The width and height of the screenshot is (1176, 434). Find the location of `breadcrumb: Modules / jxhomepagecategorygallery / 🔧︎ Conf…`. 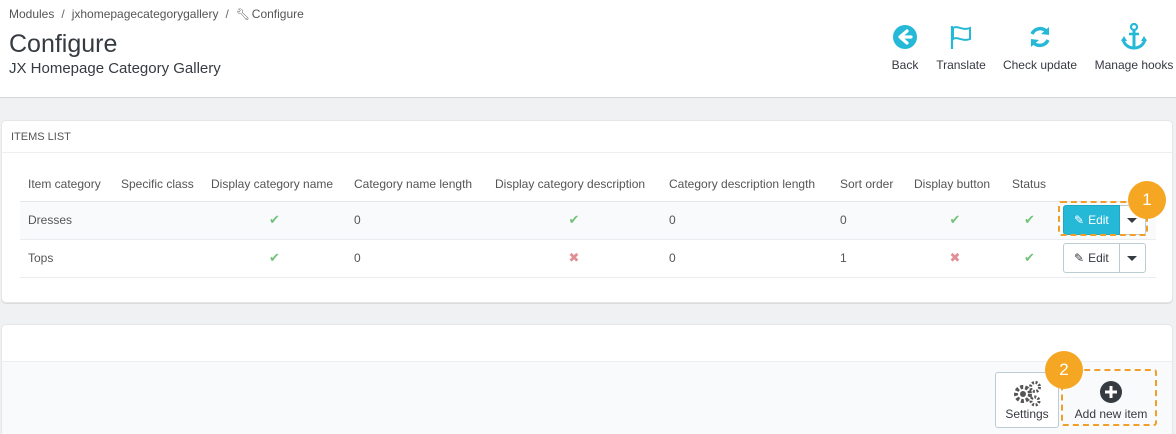

breadcrumb: Modules / jxhomepagecategorygallery / 🔧︎ Conf… is located at coordinates (156, 14).